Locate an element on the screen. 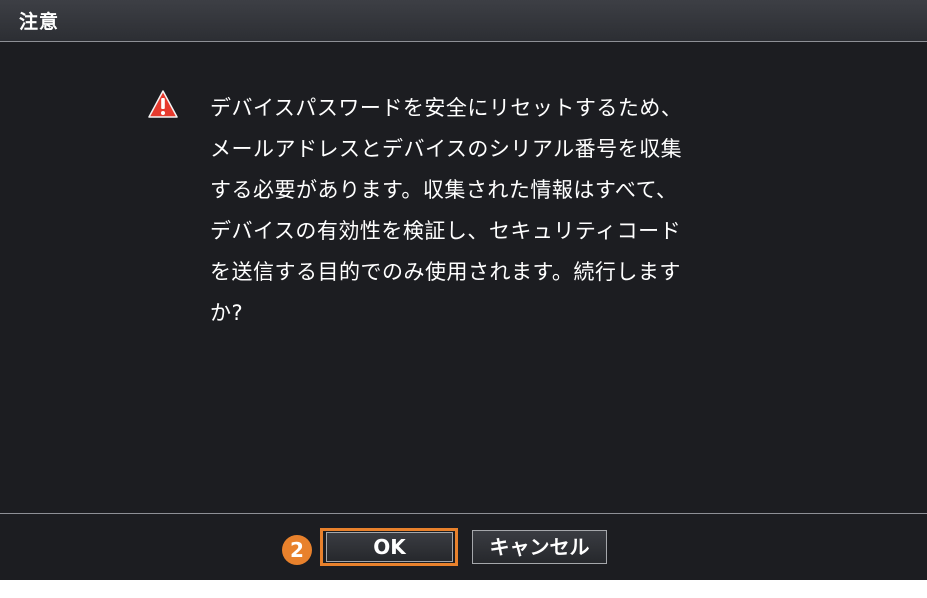  ok-button: OK is located at coordinates (389, 547).